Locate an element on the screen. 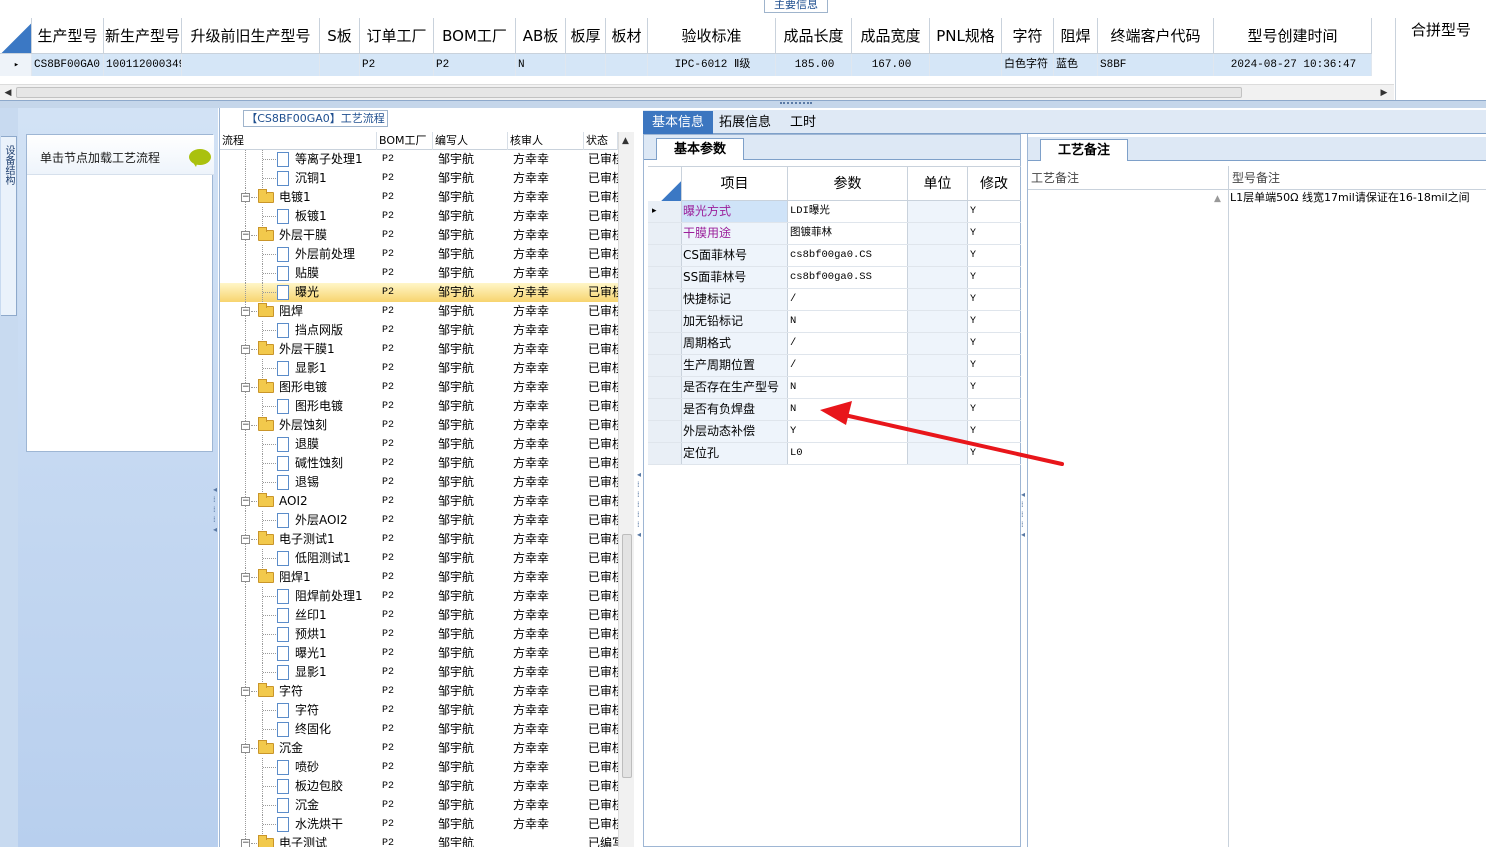 This screenshot has width=1486, height=847. tree-node-cell: 低阻测试1 is located at coordinates (298, 558).